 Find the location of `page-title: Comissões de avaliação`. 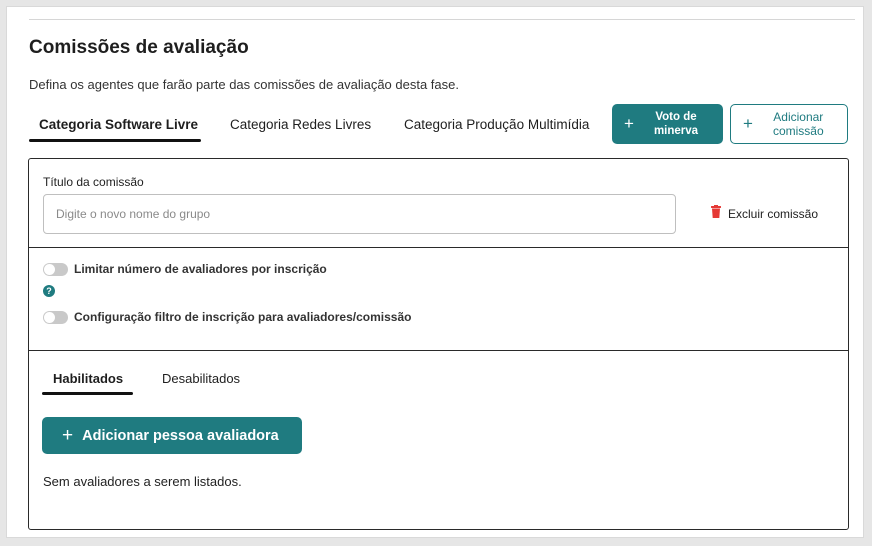

page-title: Comissões de avaliação is located at coordinates (139, 47).